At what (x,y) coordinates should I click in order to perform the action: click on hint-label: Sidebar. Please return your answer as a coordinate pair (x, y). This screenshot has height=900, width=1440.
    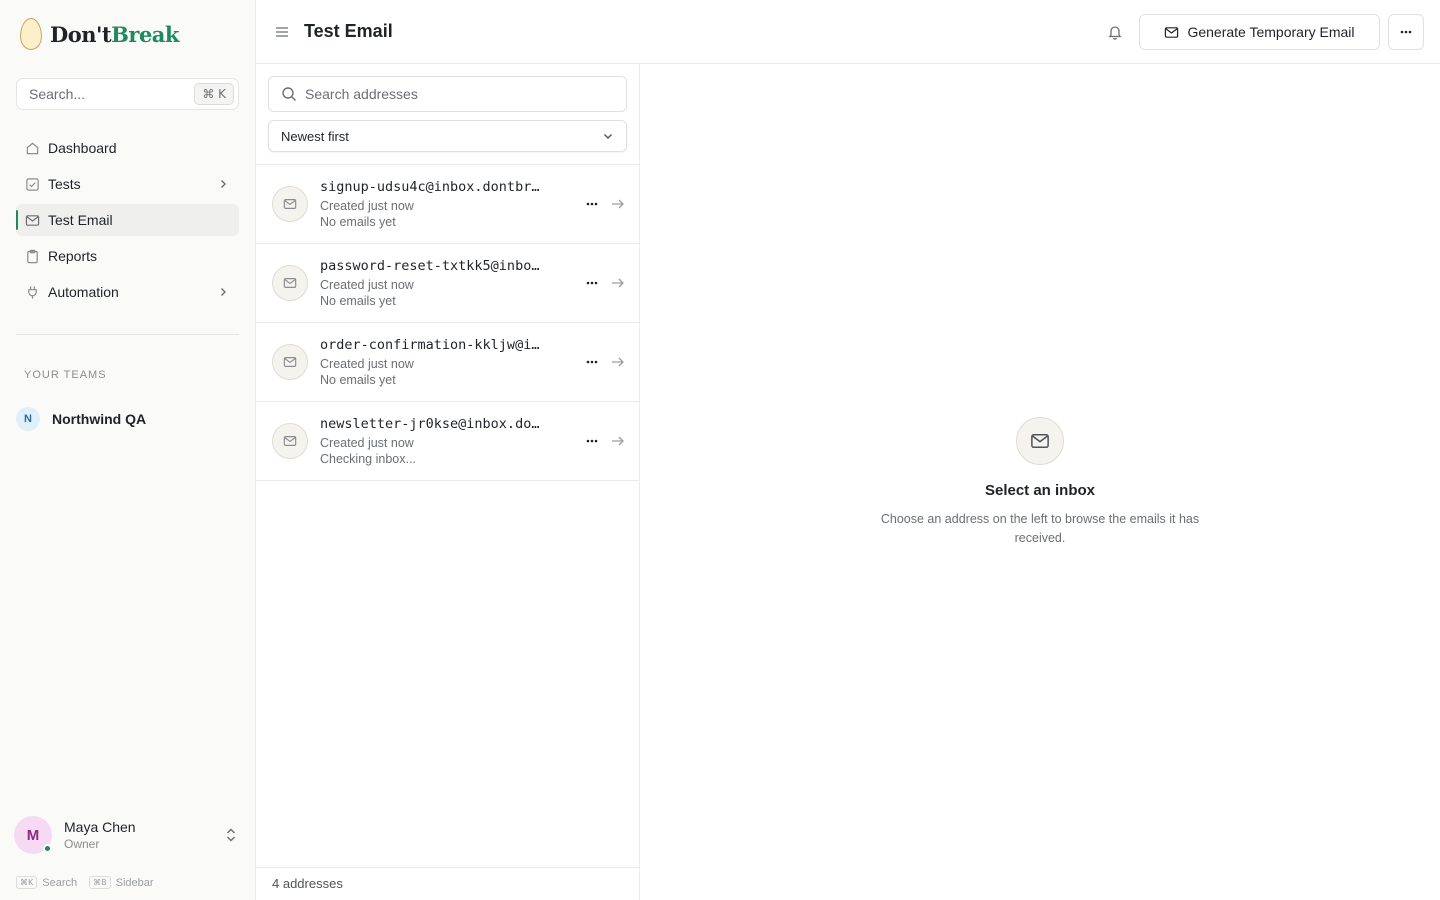
    Looking at the image, I should click on (134, 882).